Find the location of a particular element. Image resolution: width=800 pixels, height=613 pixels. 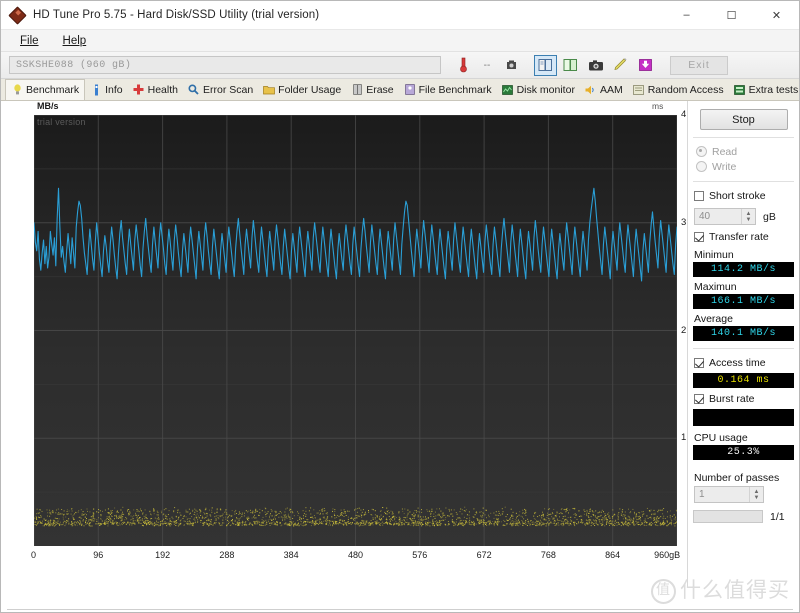

cpu-usage-label: CPU usage is located at coordinates (721, 438).